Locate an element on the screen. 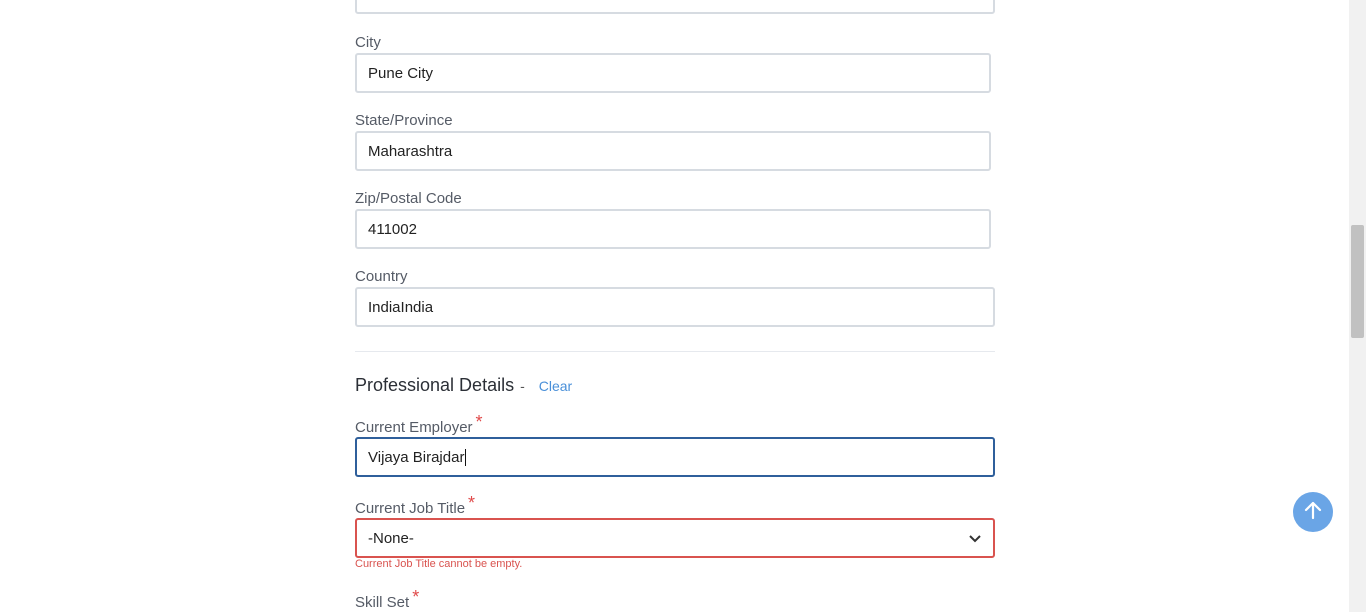  city-label: City is located at coordinates (368, 42).